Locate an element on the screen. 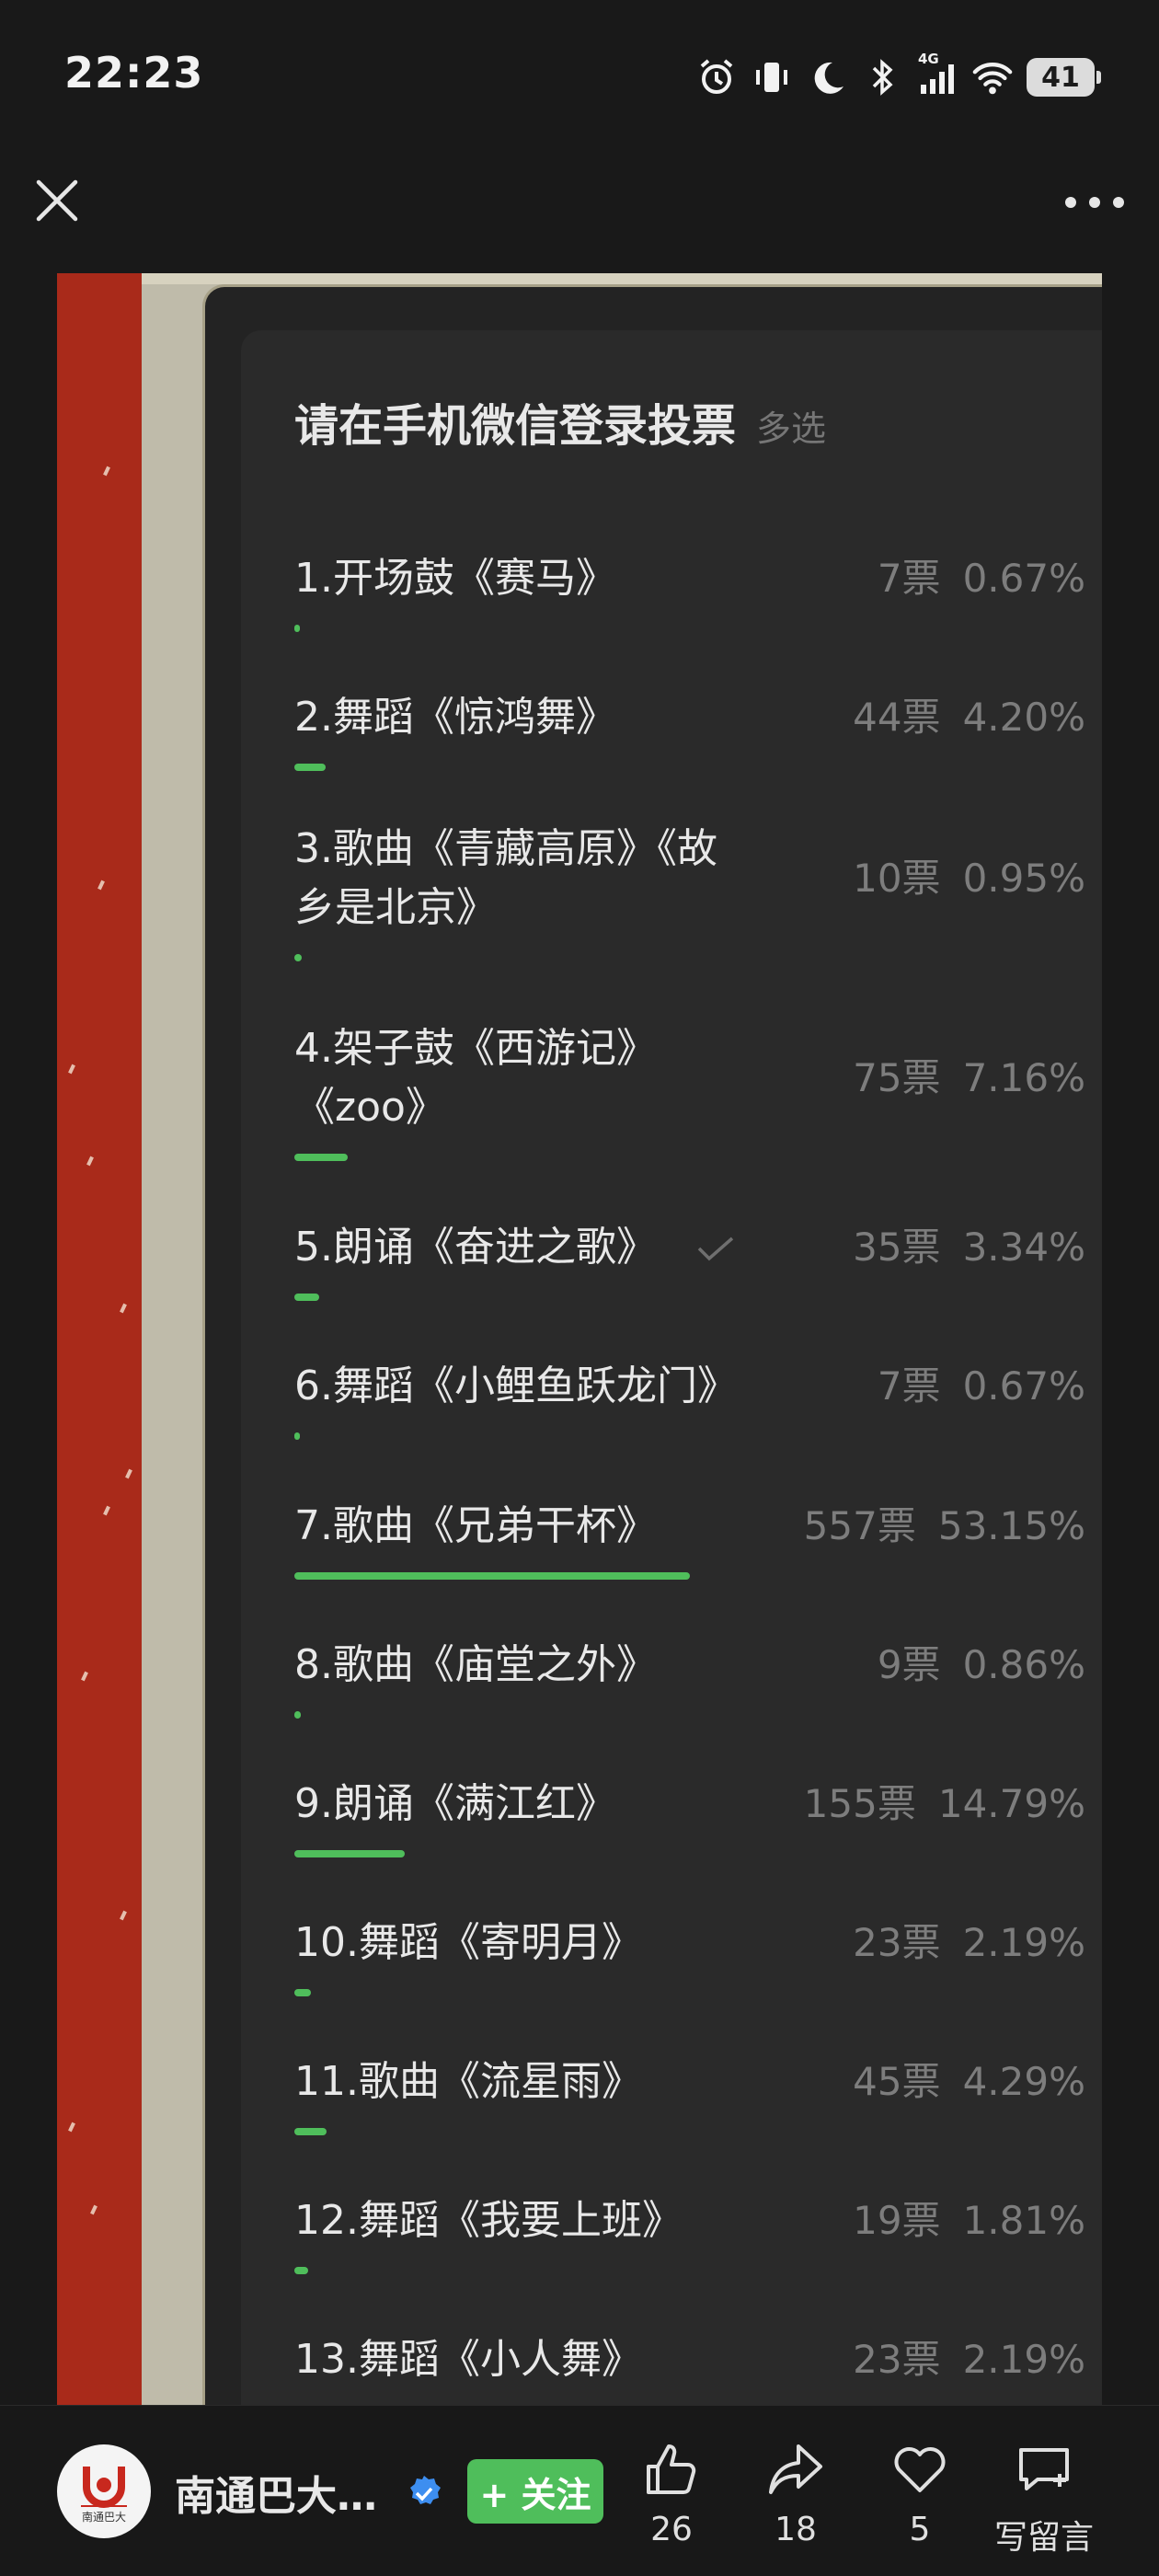 The image size is (1159, 2576). follow-button: + 关注 is located at coordinates (535, 2491).